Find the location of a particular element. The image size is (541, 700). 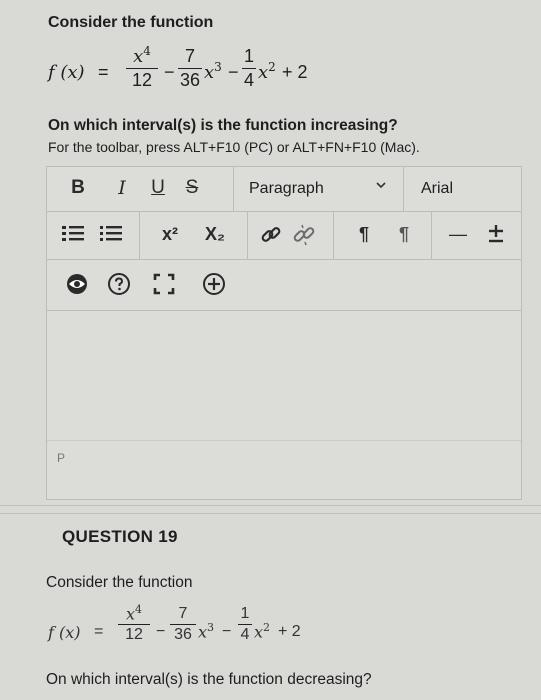

chevron-down-icon is located at coordinates (381, 185).